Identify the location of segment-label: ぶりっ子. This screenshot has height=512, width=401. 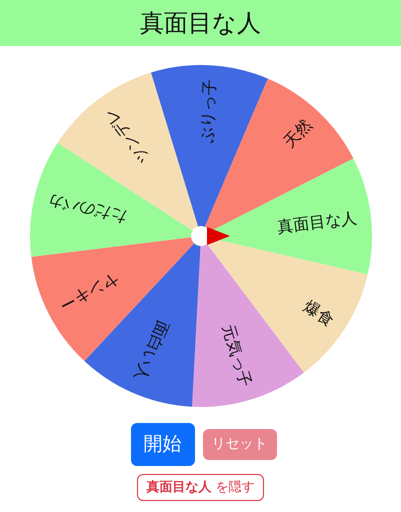
(207, 111).